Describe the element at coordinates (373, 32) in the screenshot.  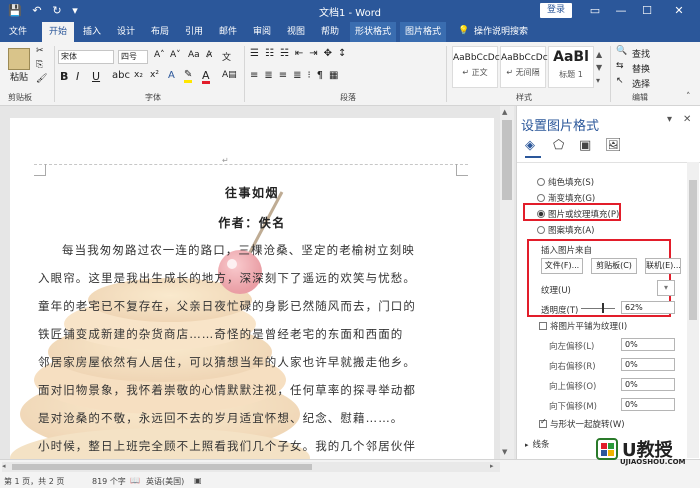
I see `tab-shape-format: 形状格式` at that location.